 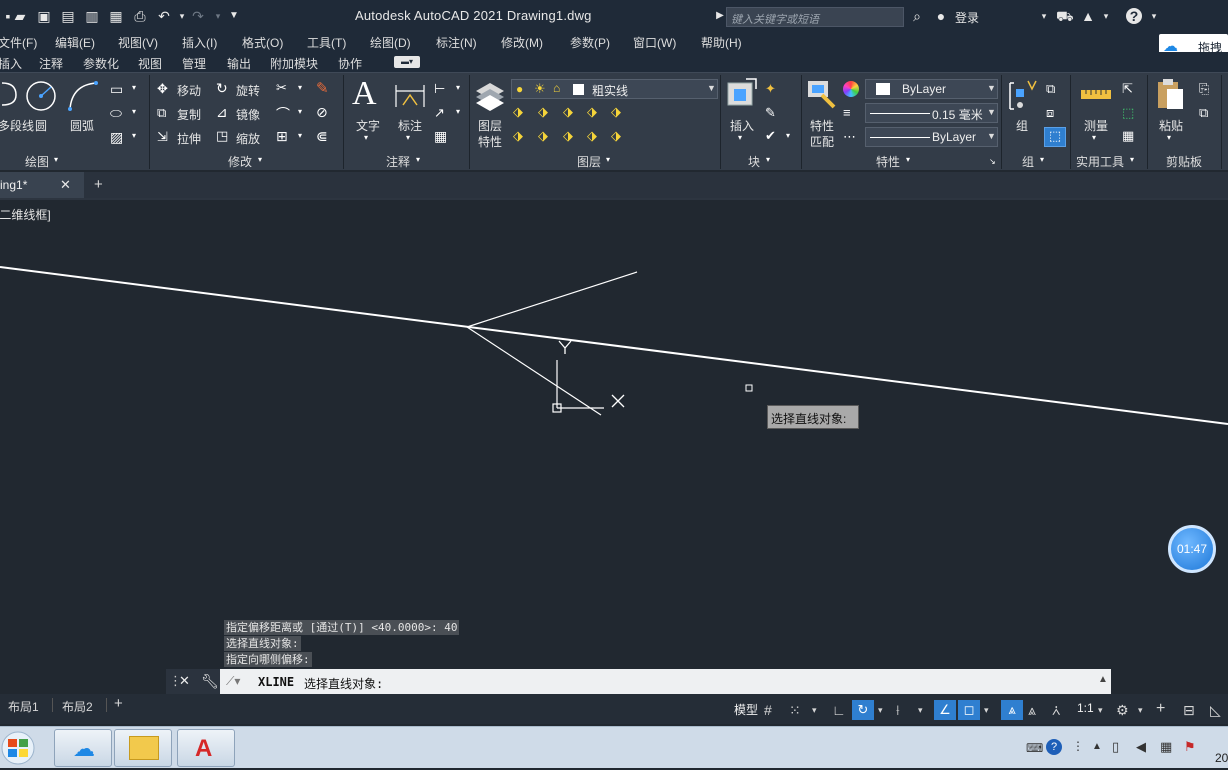 I want to click on measure-label: 测量, so click(x=1096, y=125).